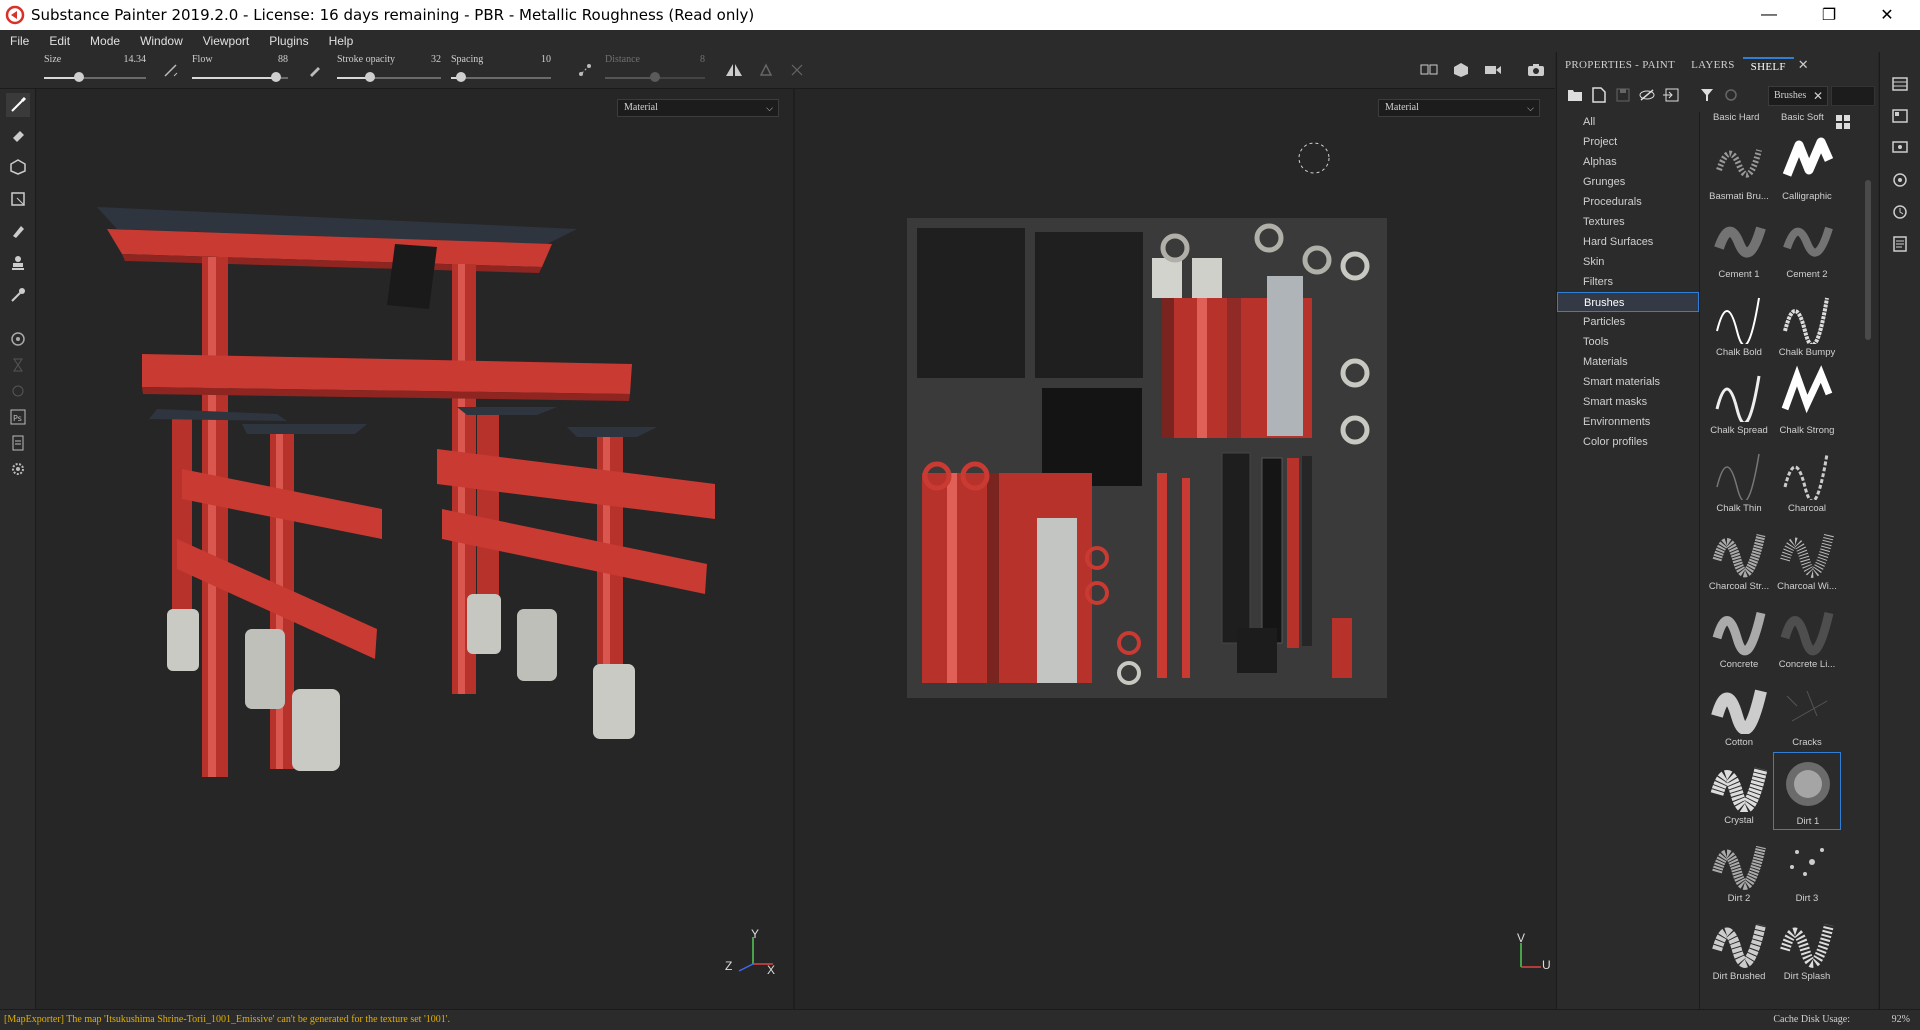 The height and width of the screenshot is (1030, 1920). Describe the element at coordinates (105, 41) in the screenshot. I see `menu-mode: Mode` at that location.